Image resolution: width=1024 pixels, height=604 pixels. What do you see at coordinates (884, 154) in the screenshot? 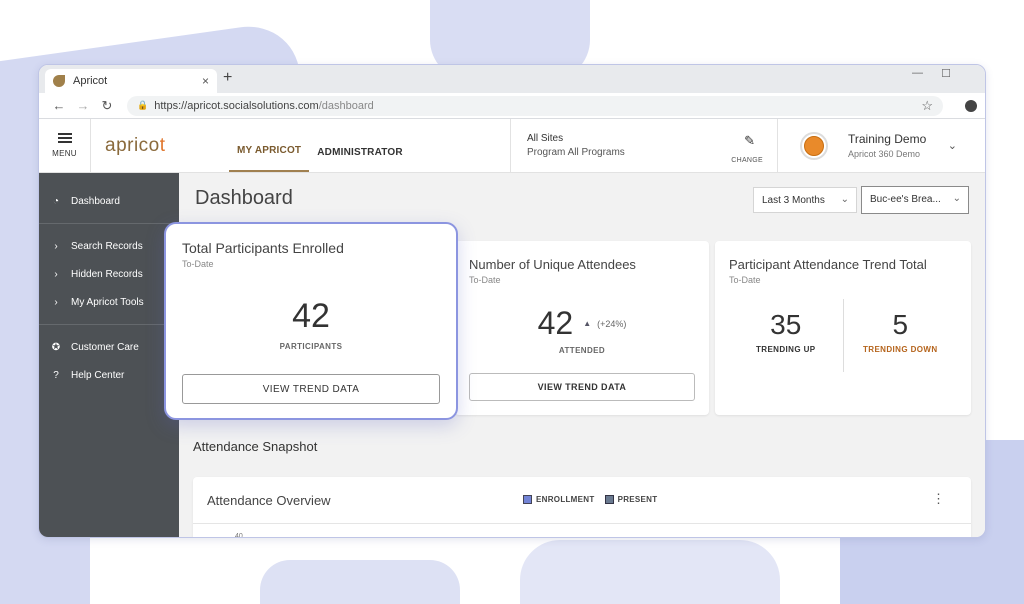
I see `user-org: Apricot 360 Demo` at bounding box center [884, 154].